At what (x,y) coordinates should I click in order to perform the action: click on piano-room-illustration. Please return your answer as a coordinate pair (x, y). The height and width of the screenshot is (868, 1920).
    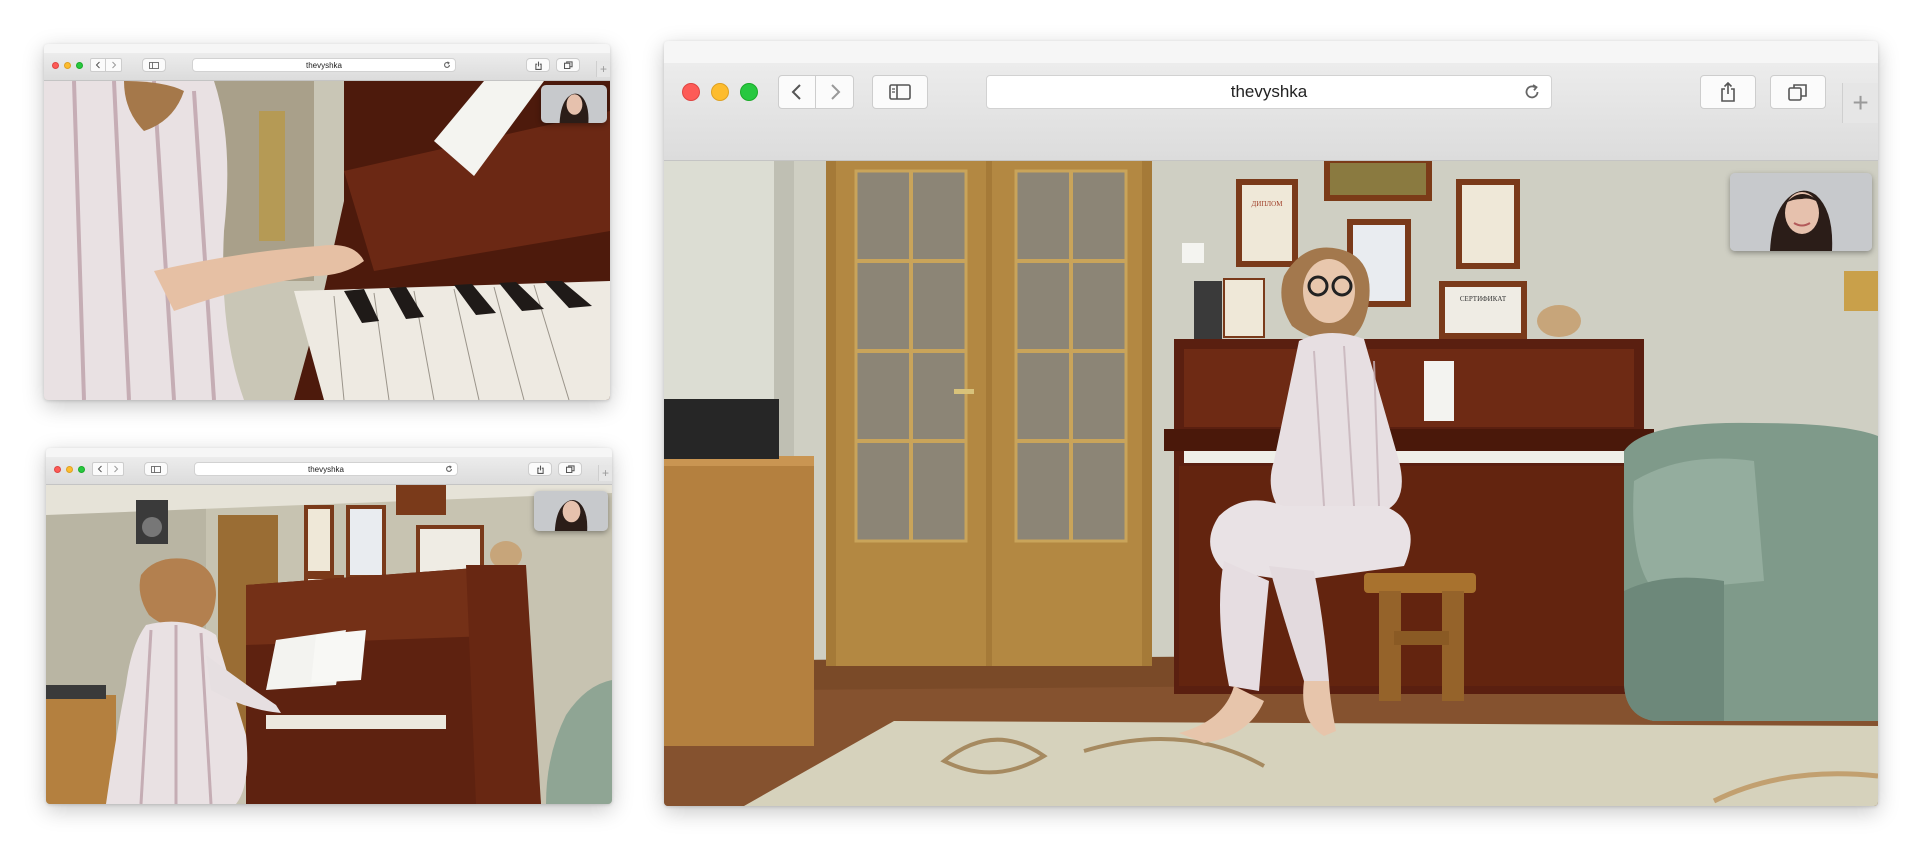
    Looking at the image, I should click on (329, 644).